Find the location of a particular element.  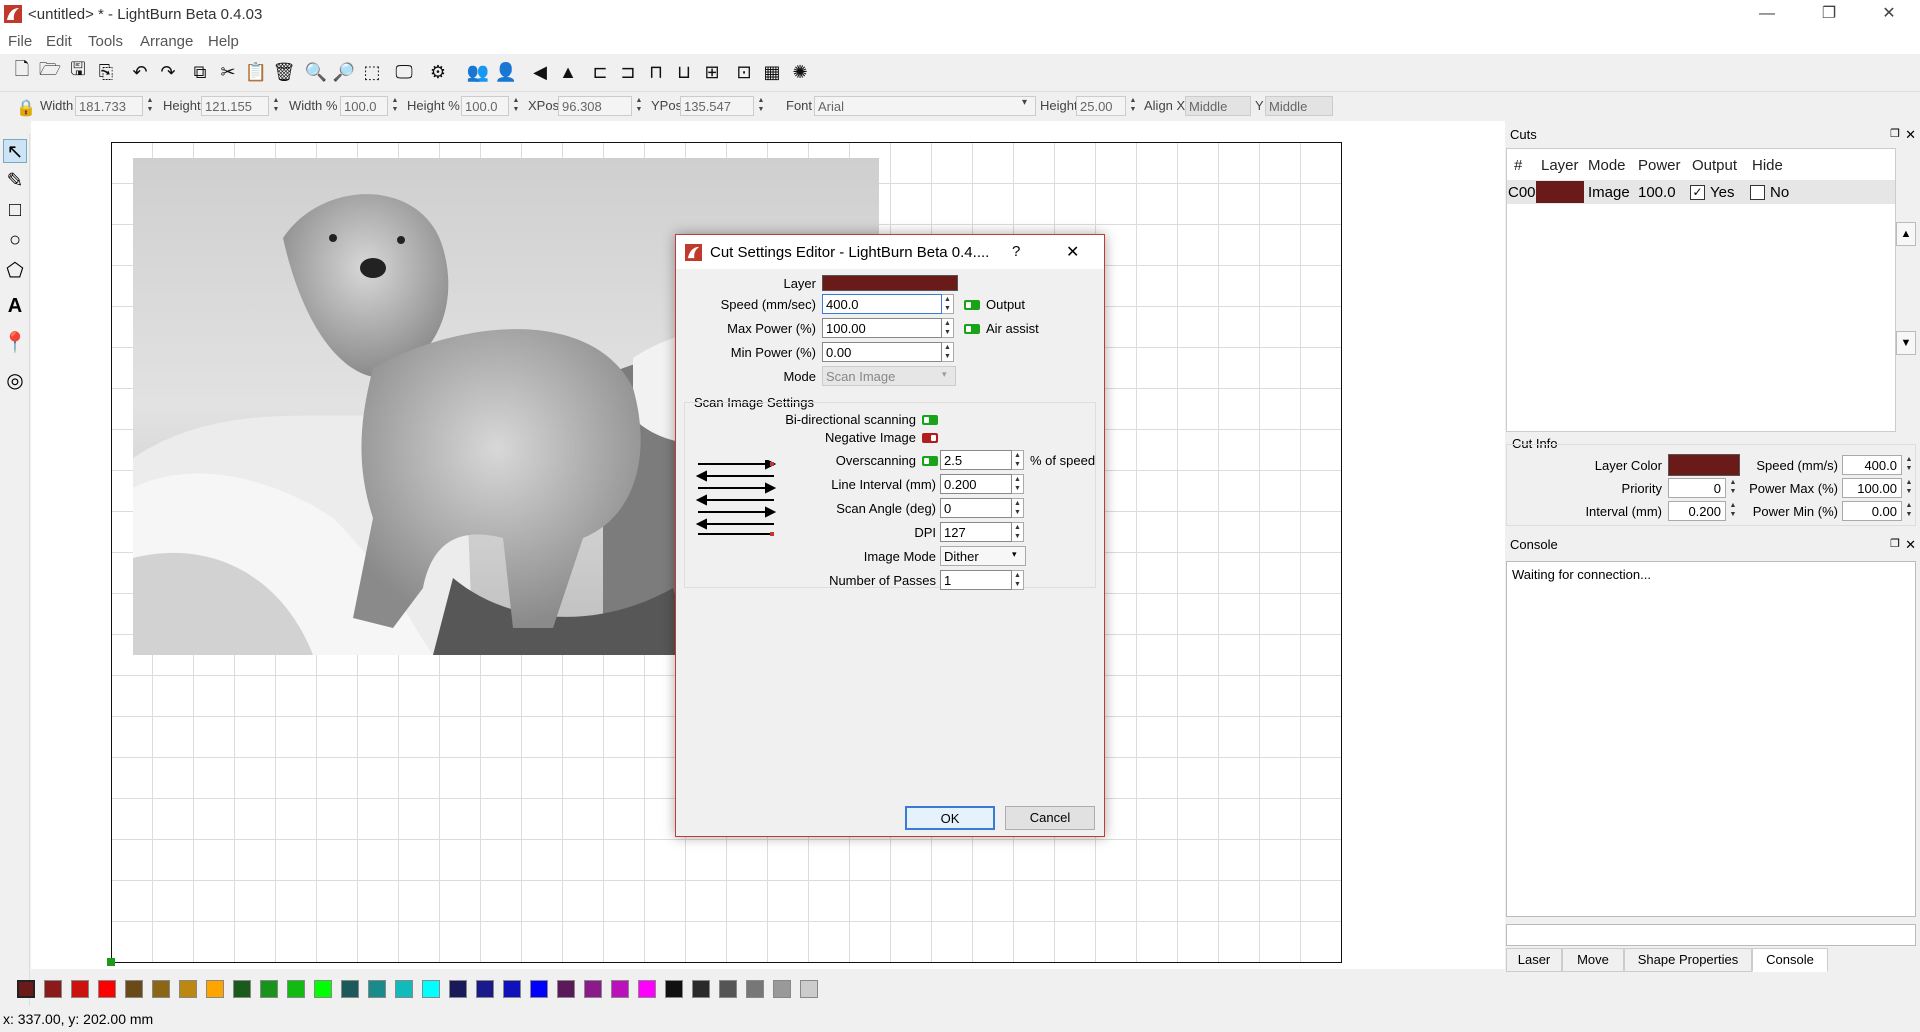

line-interval-field: 0.200 is located at coordinates (976, 484).